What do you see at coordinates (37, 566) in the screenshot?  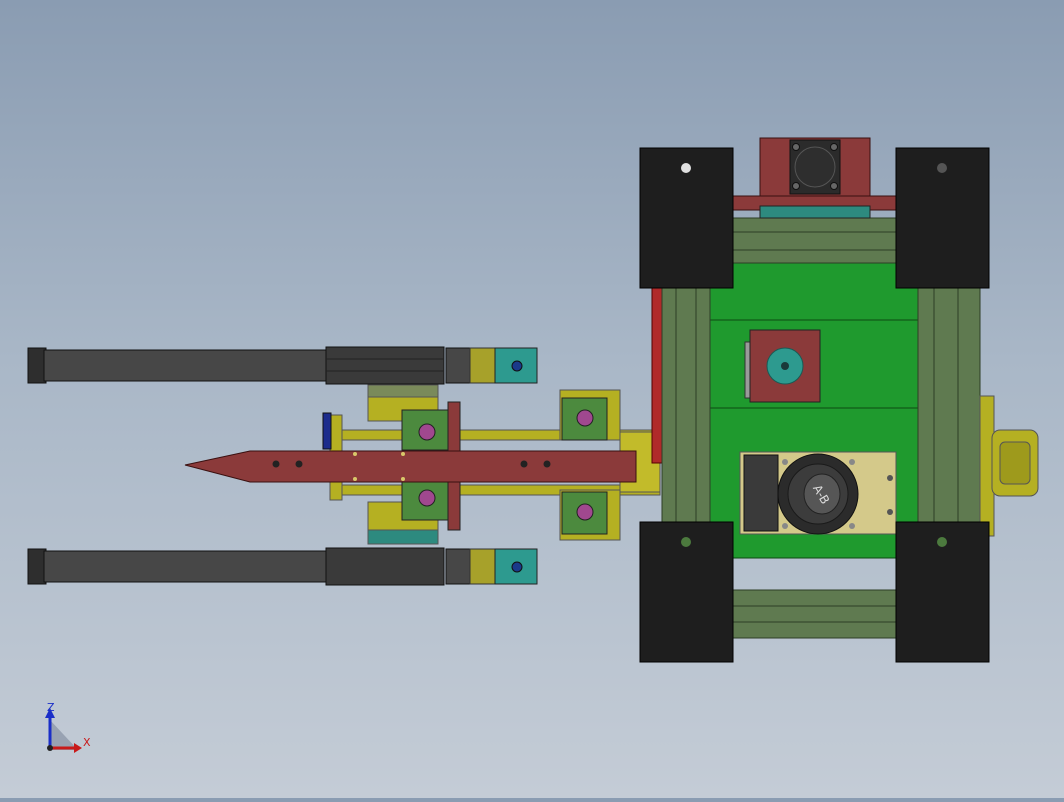 I see `lower-rod-end-cap` at bounding box center [37, 566].